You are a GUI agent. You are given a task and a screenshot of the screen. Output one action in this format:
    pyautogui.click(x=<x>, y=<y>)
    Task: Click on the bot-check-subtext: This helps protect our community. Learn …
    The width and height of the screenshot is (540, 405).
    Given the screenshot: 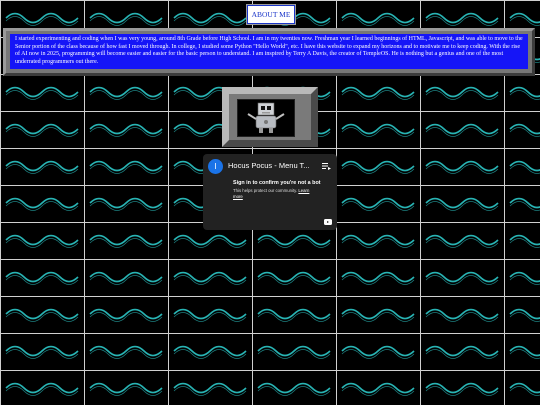 What is the action you would take?
    pyautogui.click(x=273, y=193)
    